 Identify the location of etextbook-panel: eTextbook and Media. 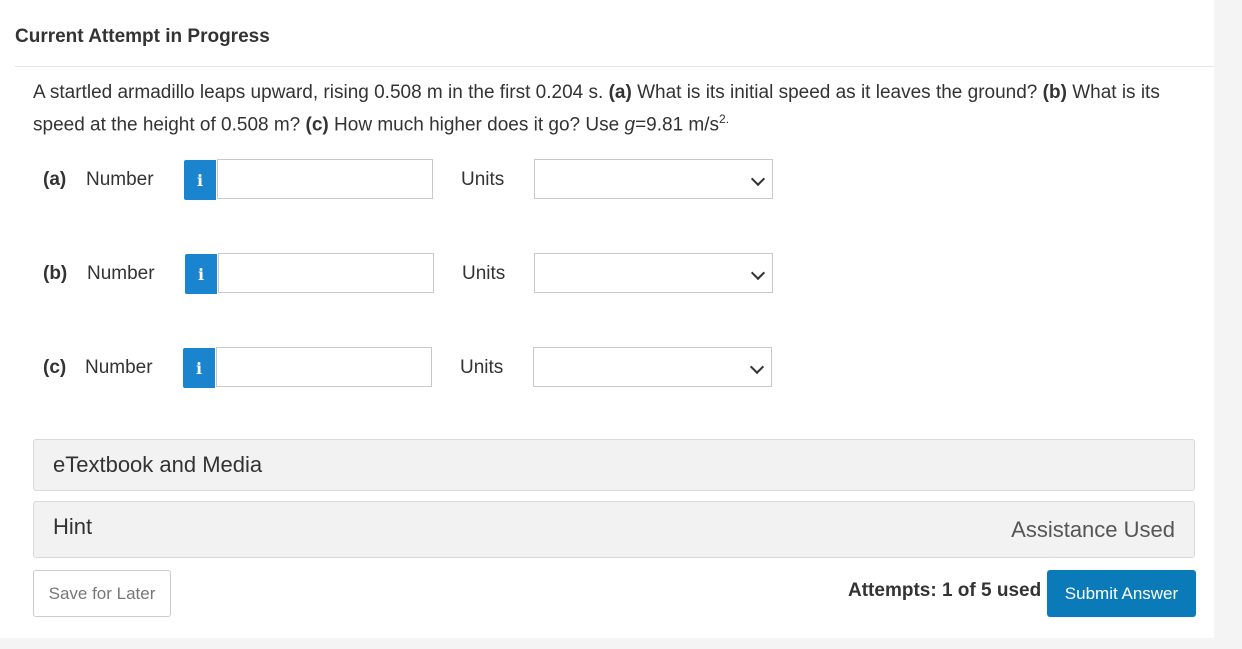
(614, 465).